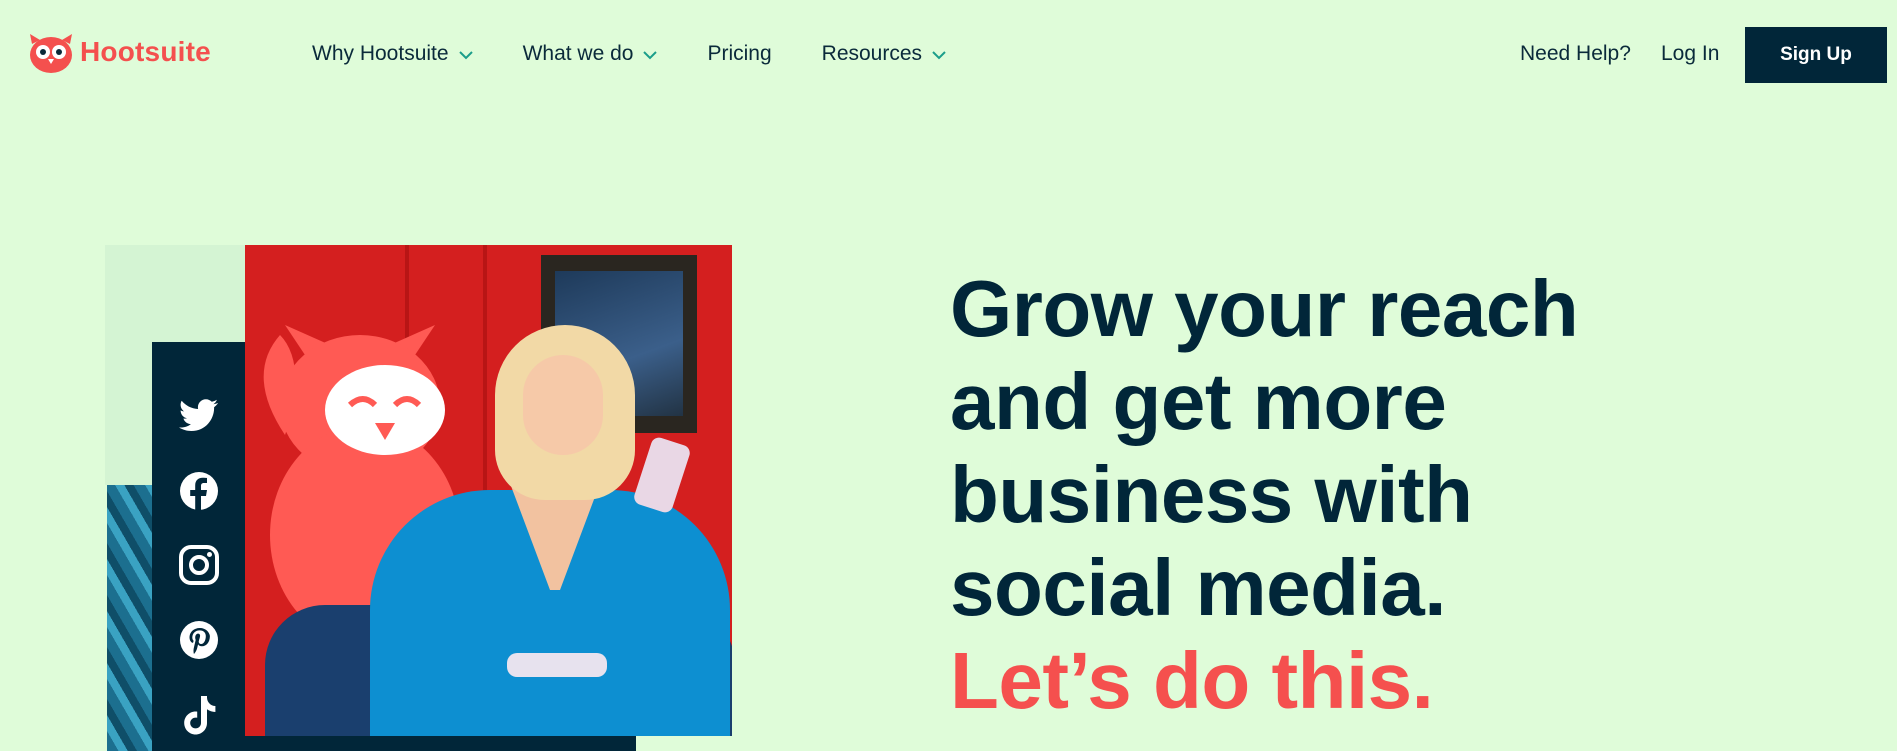  I want to click on nav-item-label: Pricing, so click(739, 53).